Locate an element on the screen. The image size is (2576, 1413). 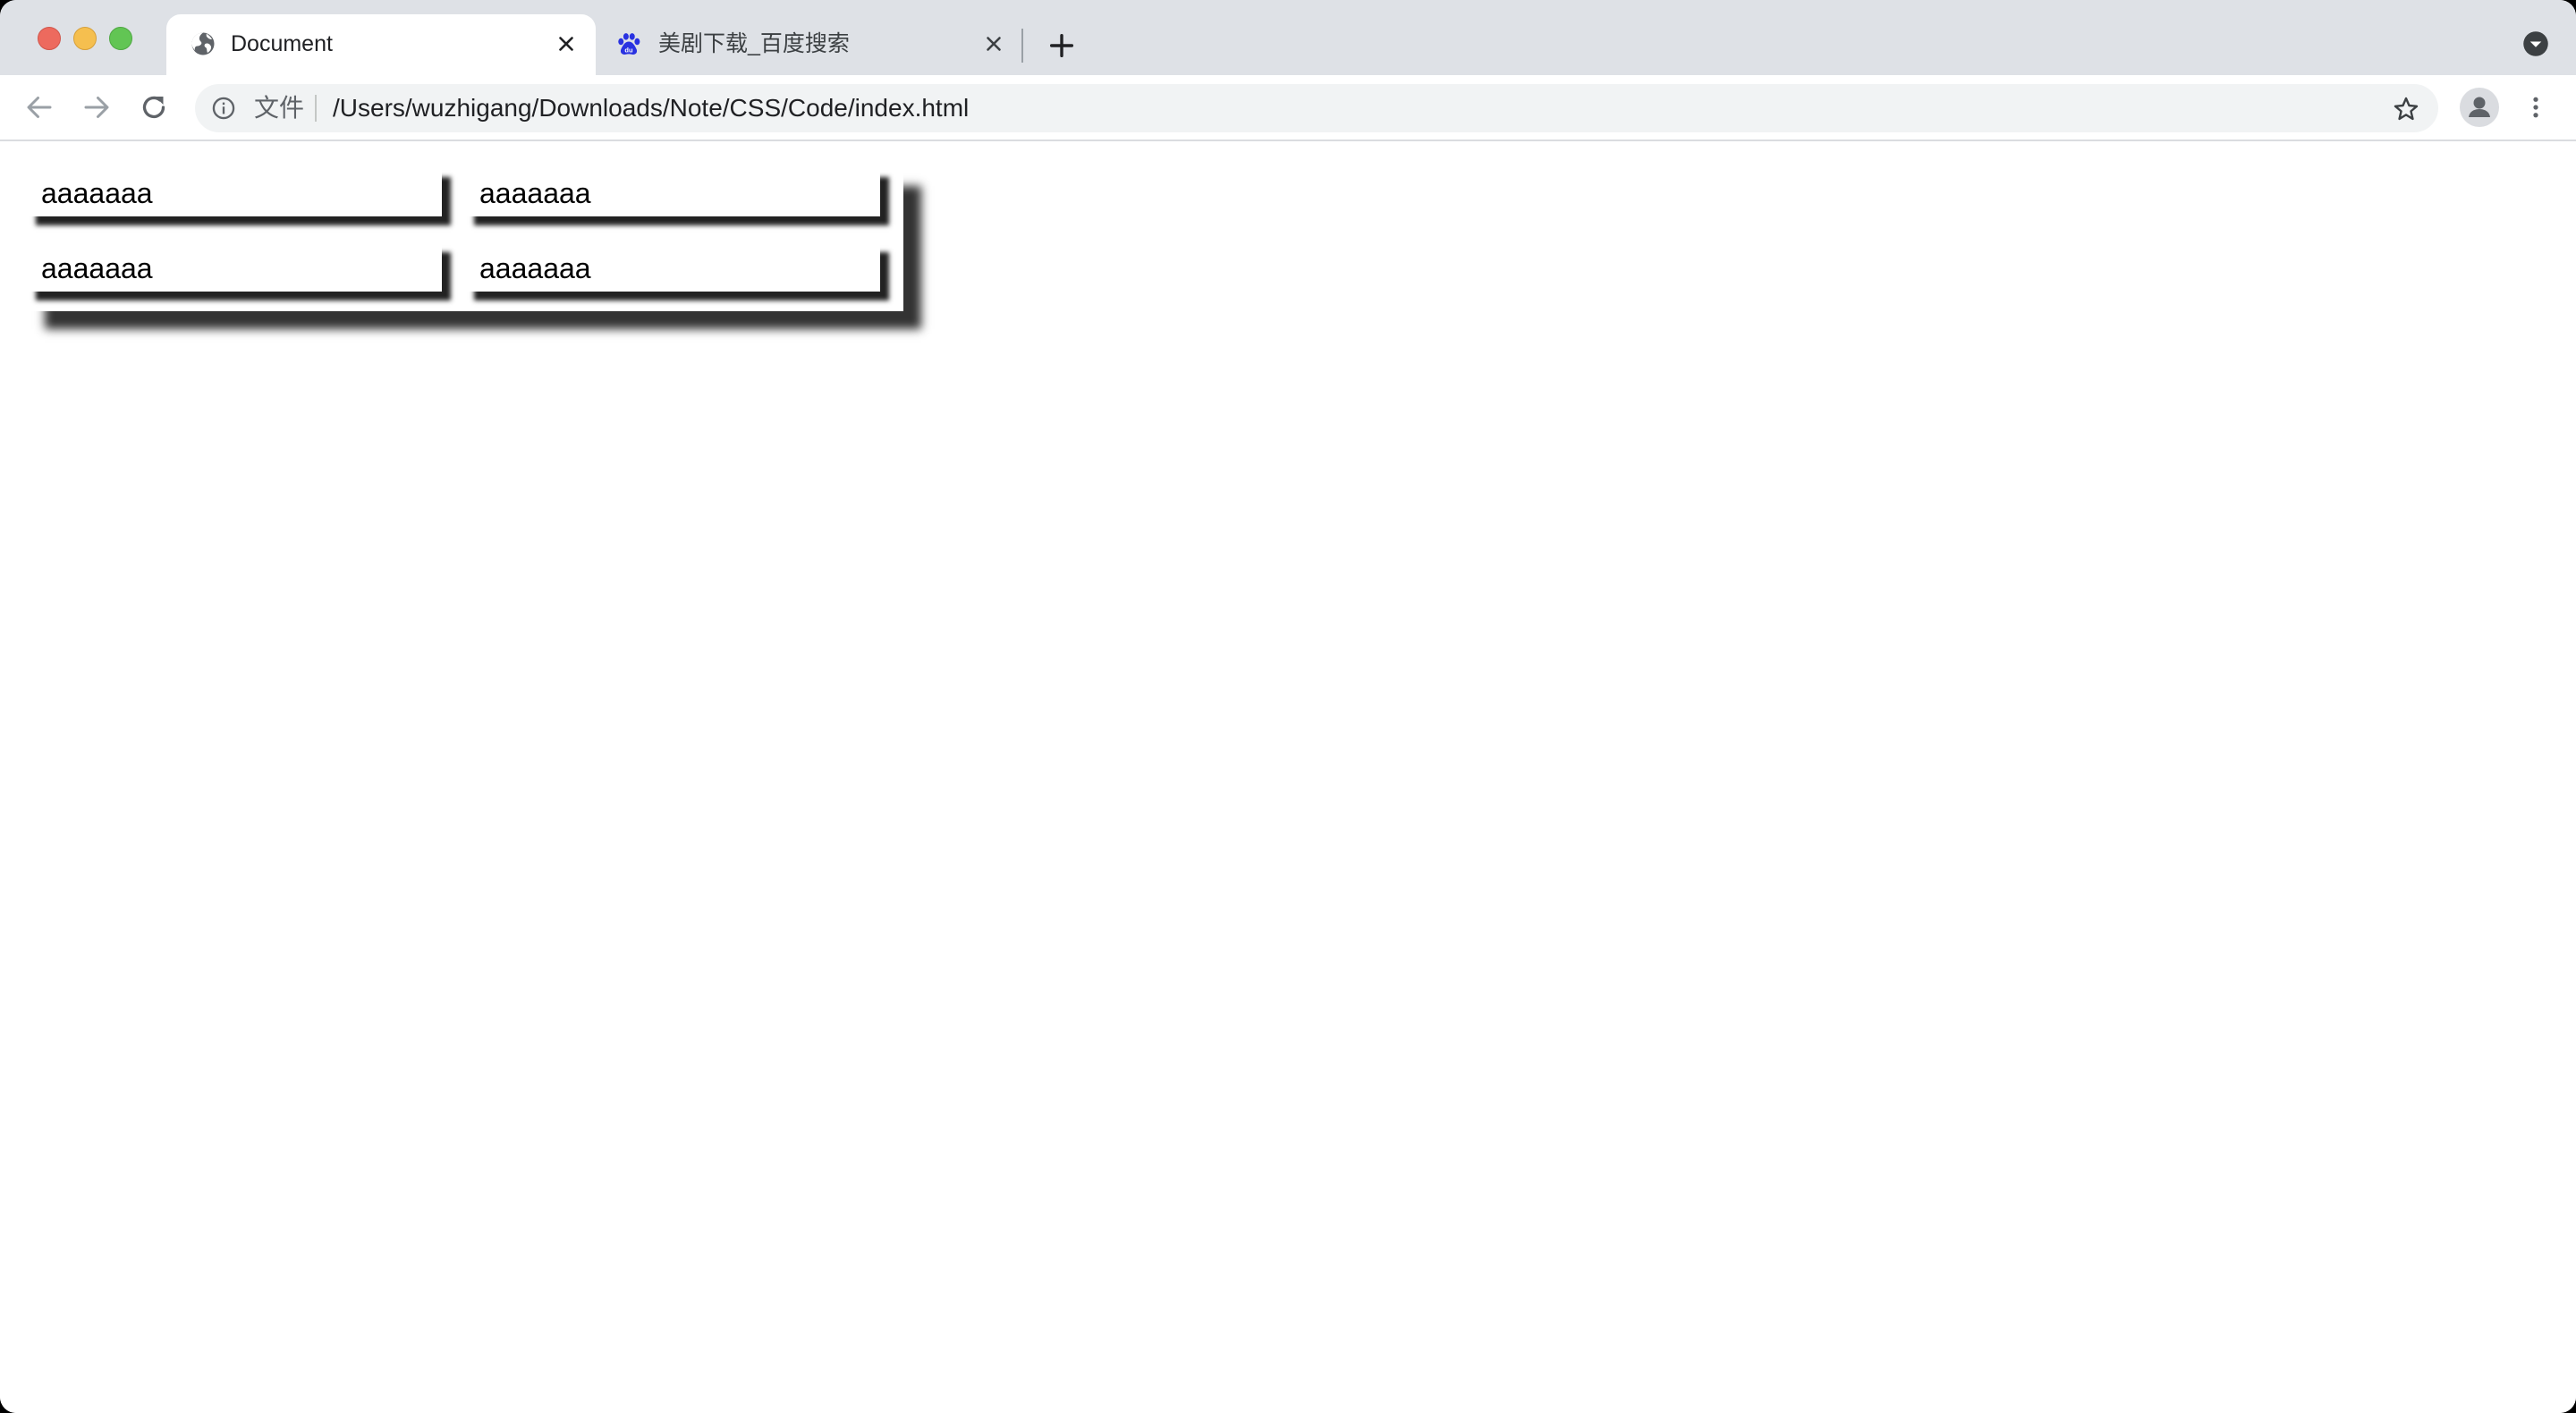
scheme-chip: 文件 is located at coordinates (279, 108).